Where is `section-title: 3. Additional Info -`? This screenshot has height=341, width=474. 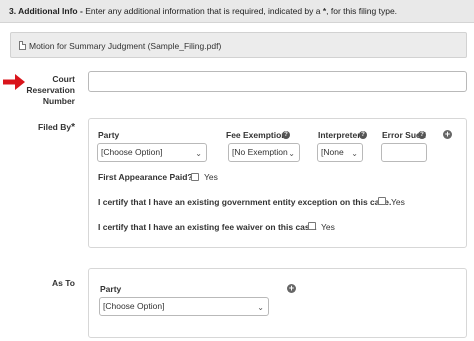 section-title: 3. Additional Info - is located at coordinates (47, 11).